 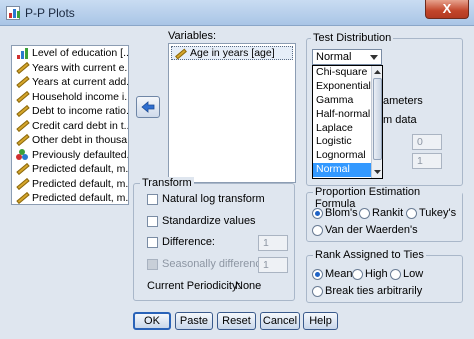 What do you see at coordinates (317, 291) in the screenshot?
I see `break-ties-radio` at bounding box center [317, 291].